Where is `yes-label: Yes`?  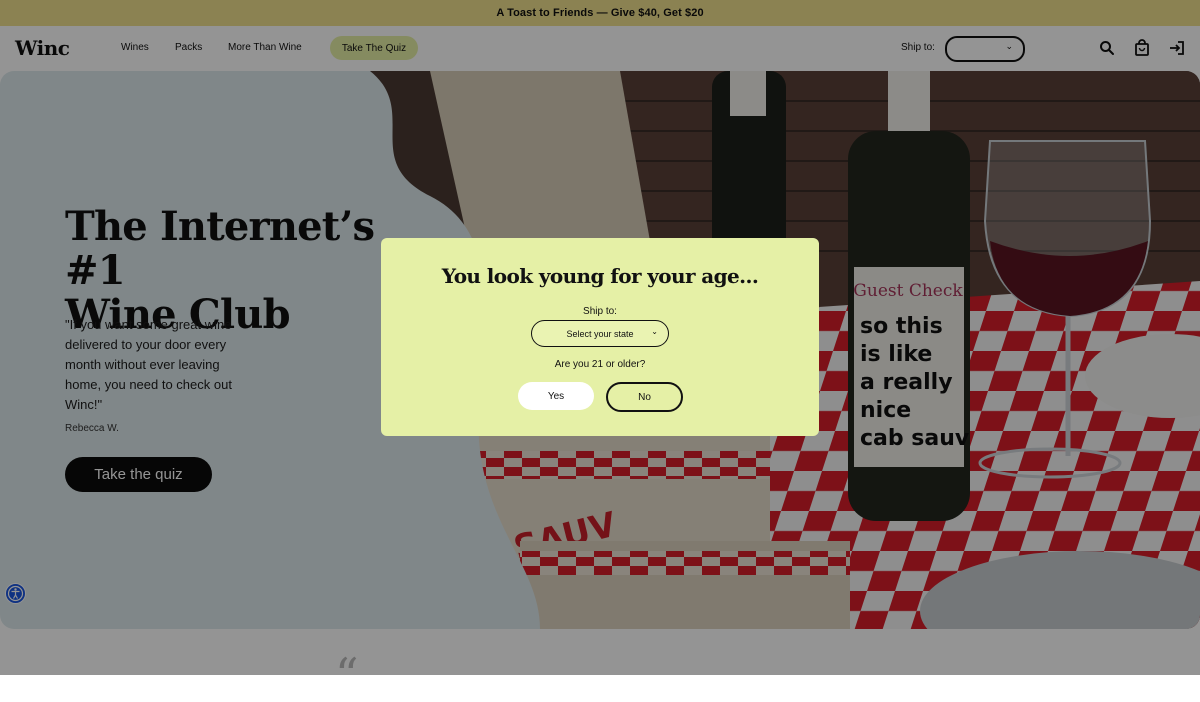
yes-label: Yes is located at coordinates (556, 396).